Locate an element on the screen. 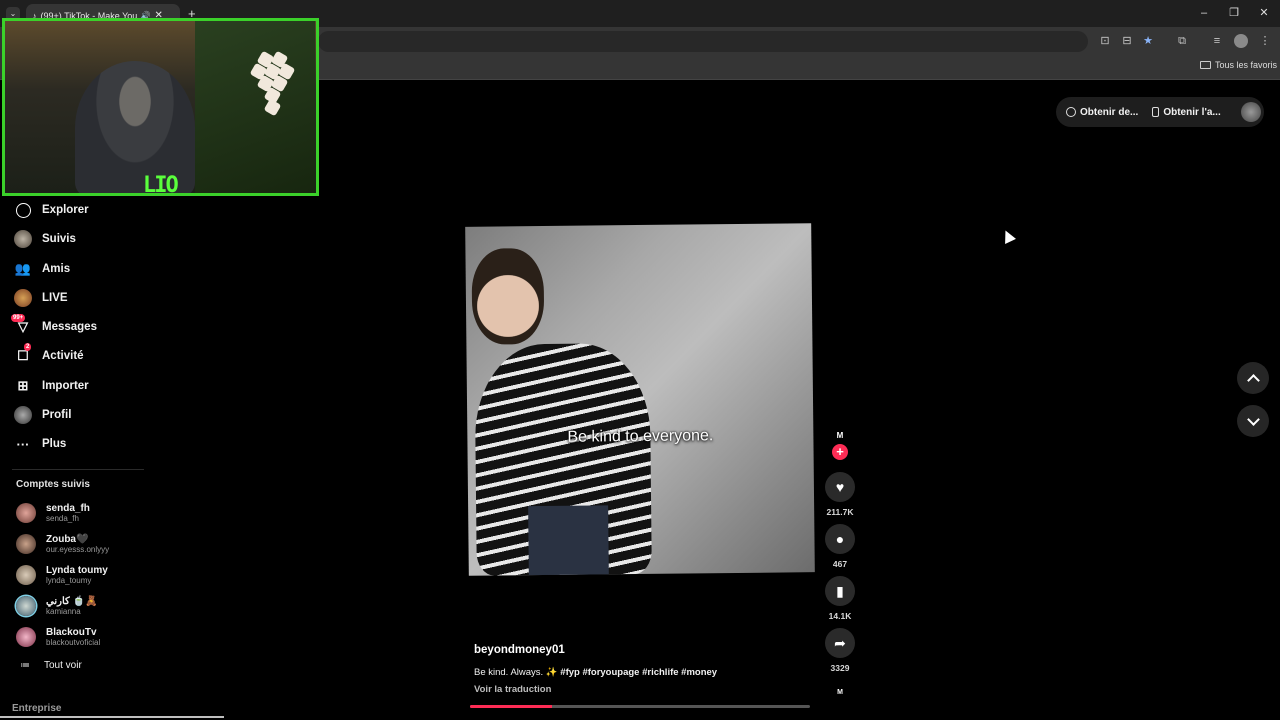  see-all-link: ≔ Tout voir is located at coordinates (51, 665).